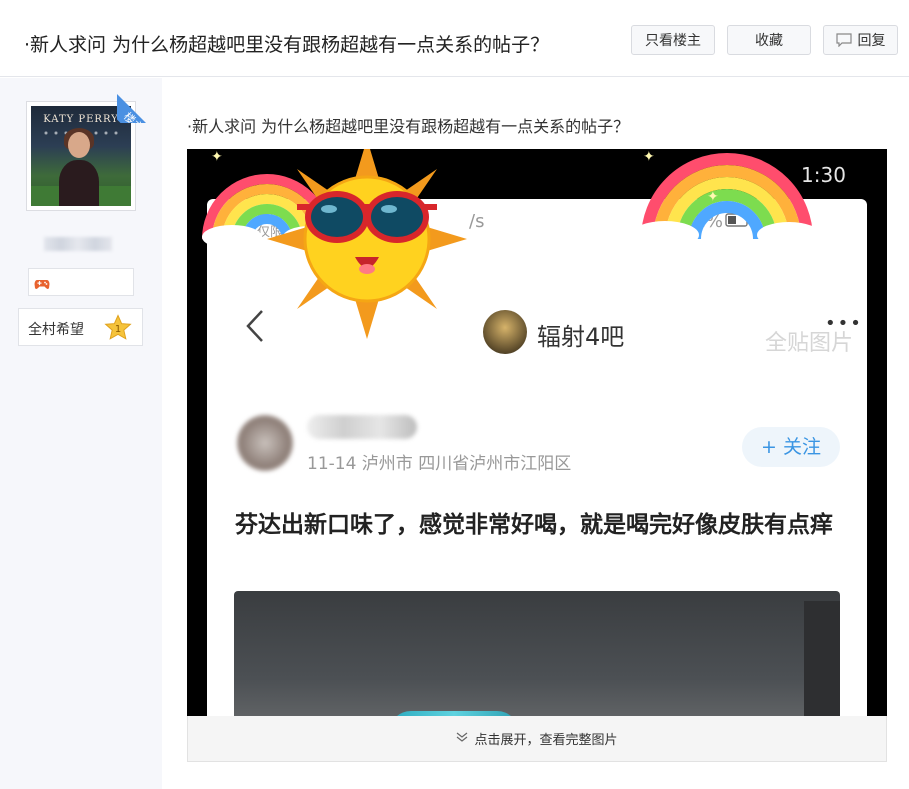 The image size is (909, 789). I want to click on author-level: 全村希望 1, so click(80, 327).